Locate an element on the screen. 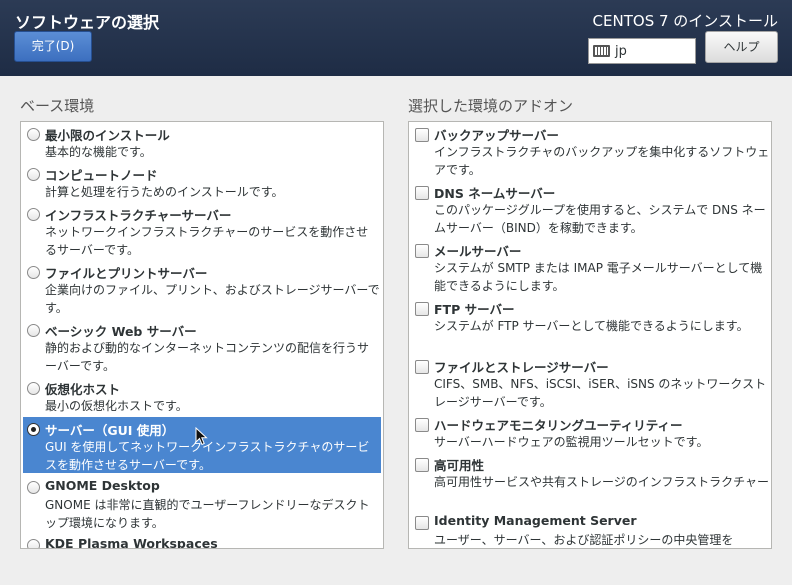 Image resolution: width=792 pixels, height=585 pixels. option-title: DNS ネームサーバー is located at coordinates (495, 193).